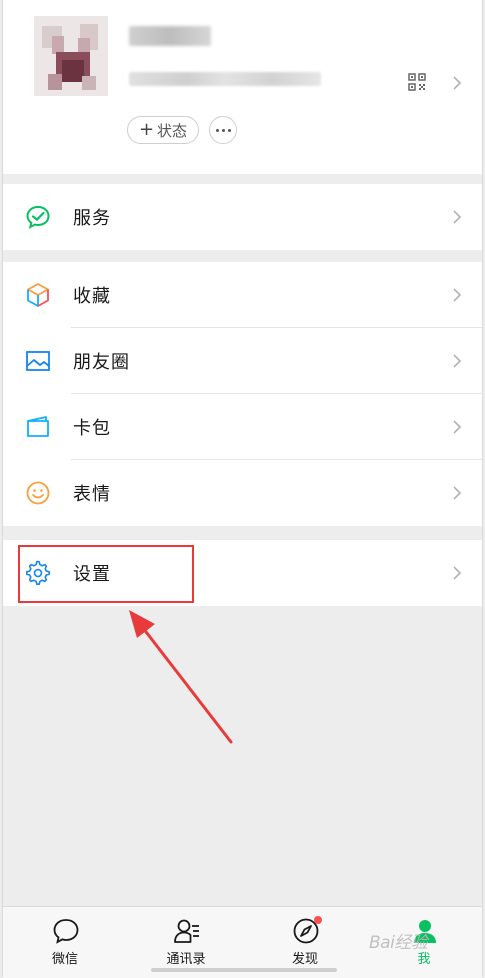 The height and width of the screenshot is (978, 485). What do you see at coordinates (146, 129) in the screenshot?
I see `plus-icon: +` at bounding box center [146, 129].